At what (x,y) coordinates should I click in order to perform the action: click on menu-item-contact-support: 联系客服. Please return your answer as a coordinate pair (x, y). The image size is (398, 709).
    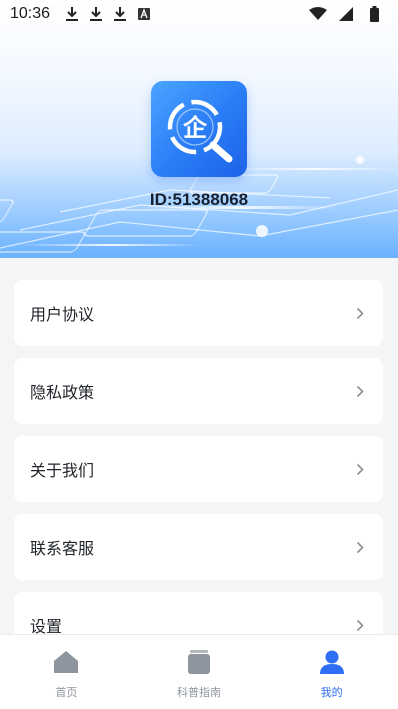
    Looking at the image, I should click on (198, 547).